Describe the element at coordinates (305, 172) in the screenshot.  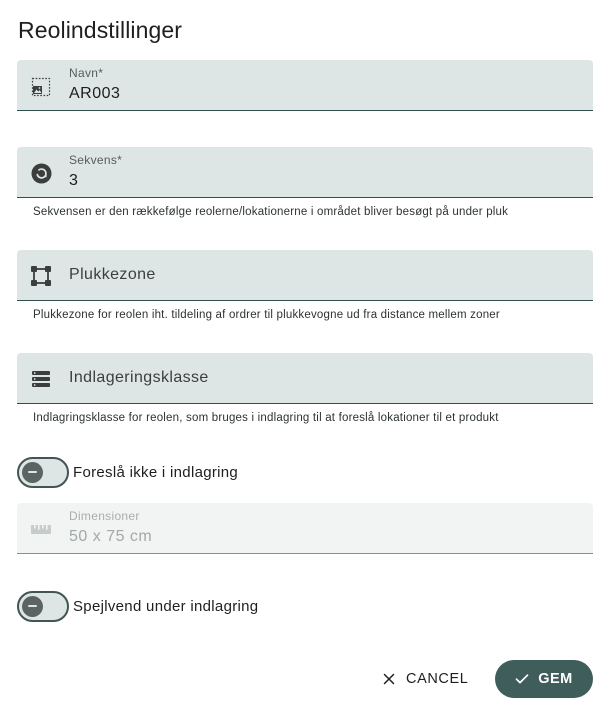
I see `sequence-field: Sekvens* 3` at that location.